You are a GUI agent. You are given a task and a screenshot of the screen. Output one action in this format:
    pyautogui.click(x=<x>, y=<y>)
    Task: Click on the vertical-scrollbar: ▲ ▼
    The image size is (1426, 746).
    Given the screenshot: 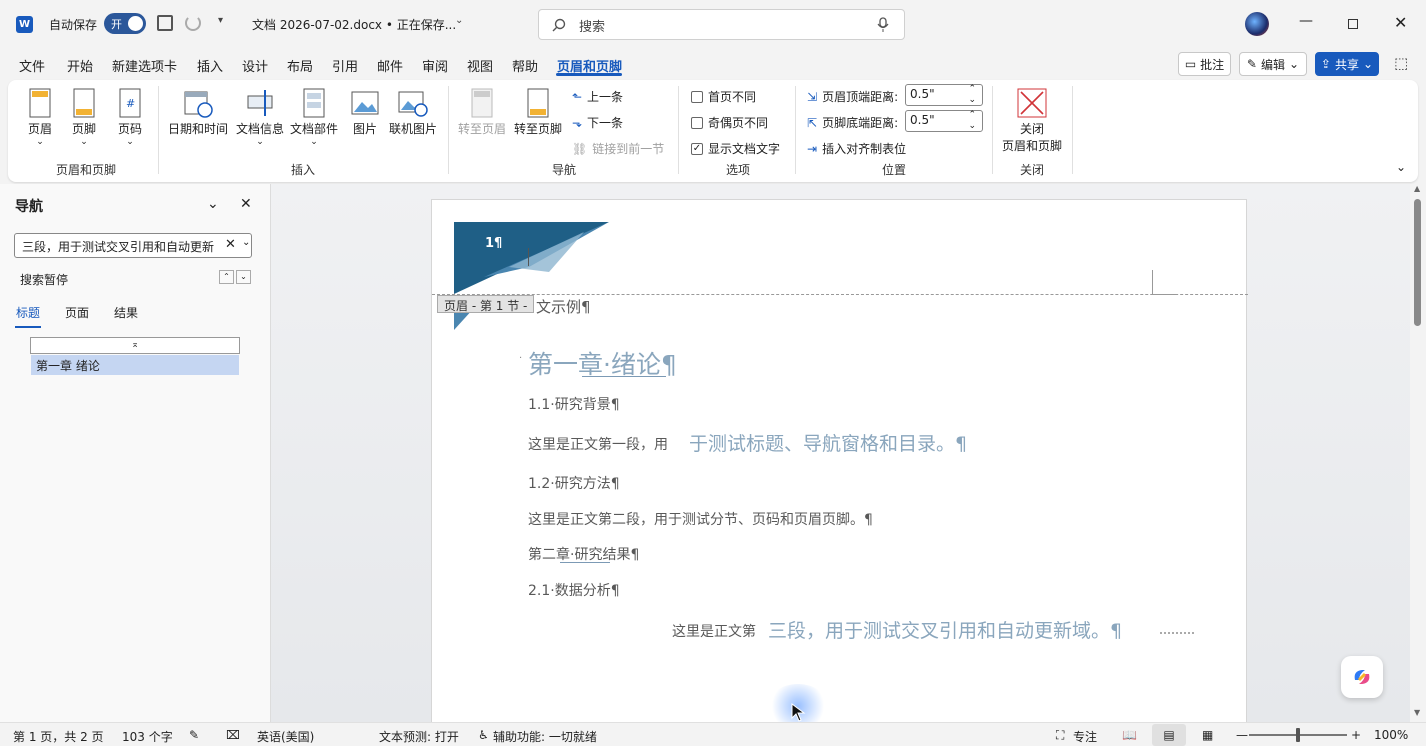 What is the action you would take?
    pyautogui.click(x=1418, y=453)
    